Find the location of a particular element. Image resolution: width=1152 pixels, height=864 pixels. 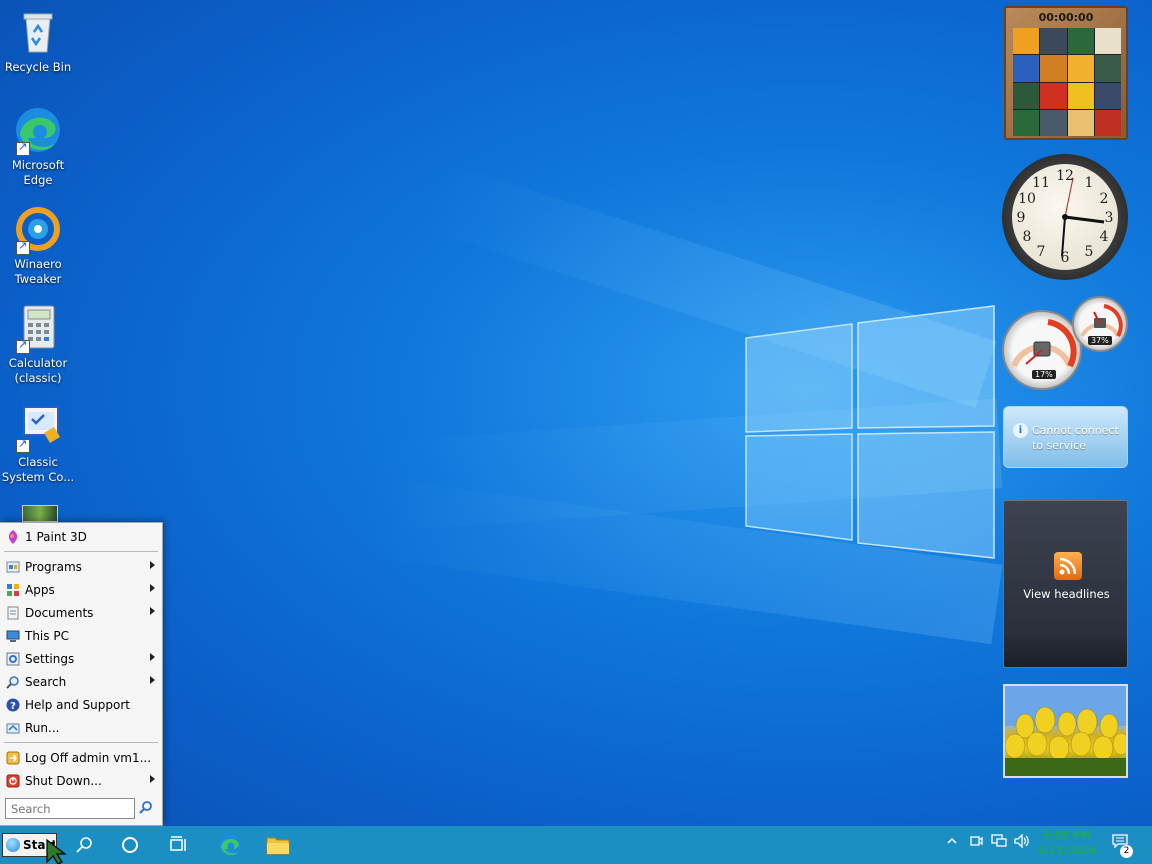

taskbar-file-explorer-button is located at coordinates (278, 845).